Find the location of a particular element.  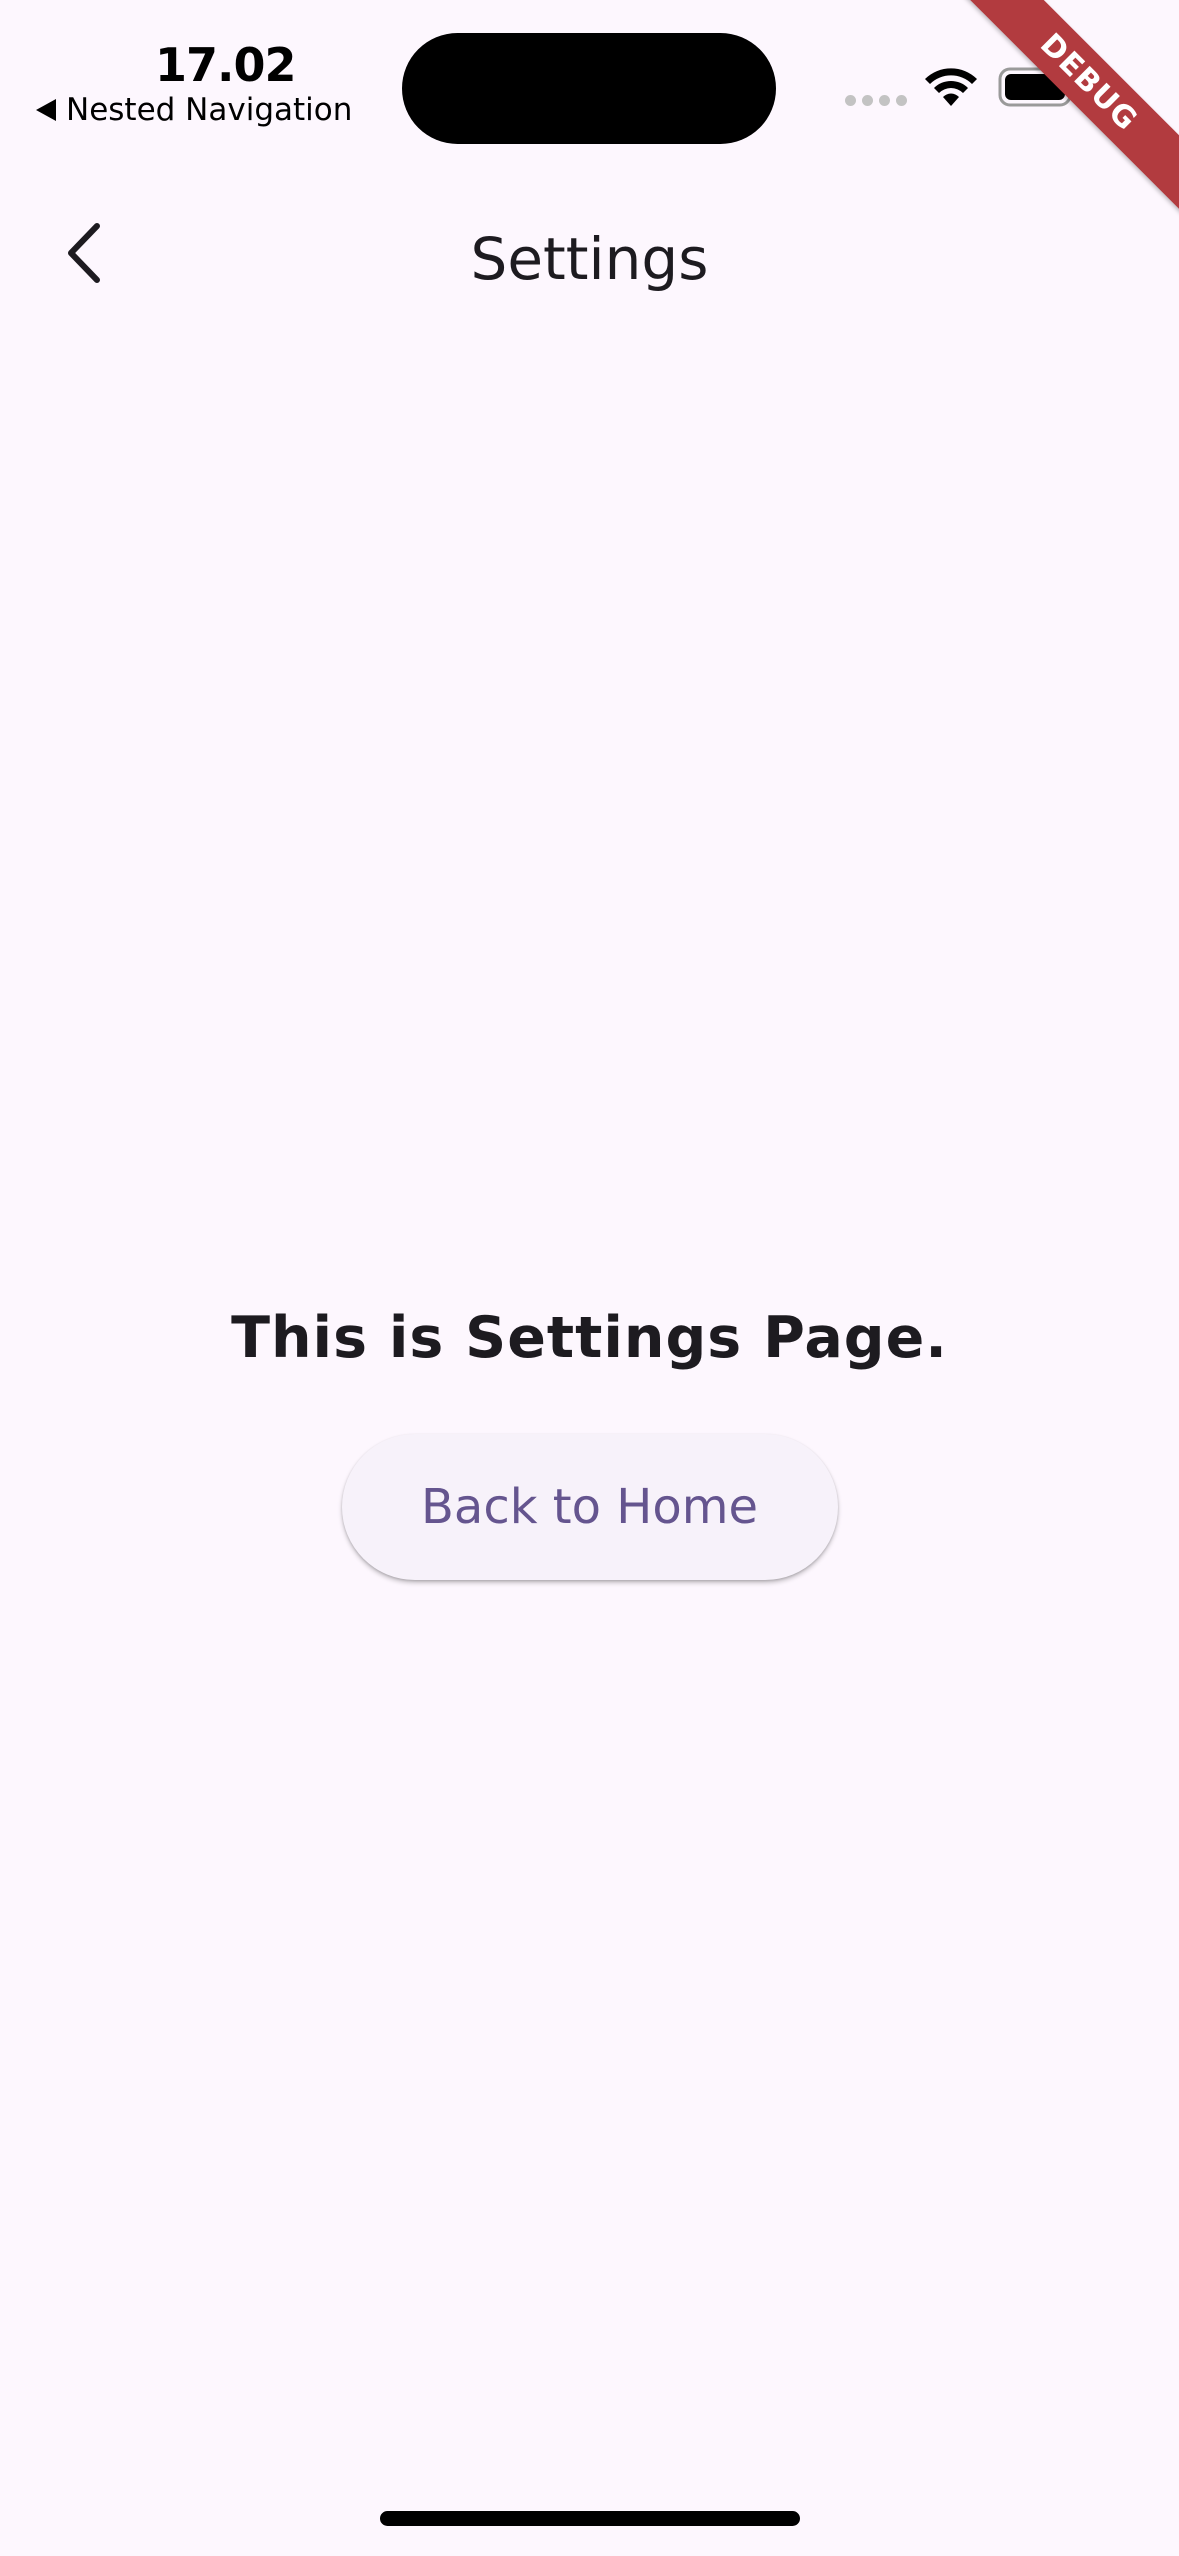

status-time: 17.02 is located at coordinates (226, 65).